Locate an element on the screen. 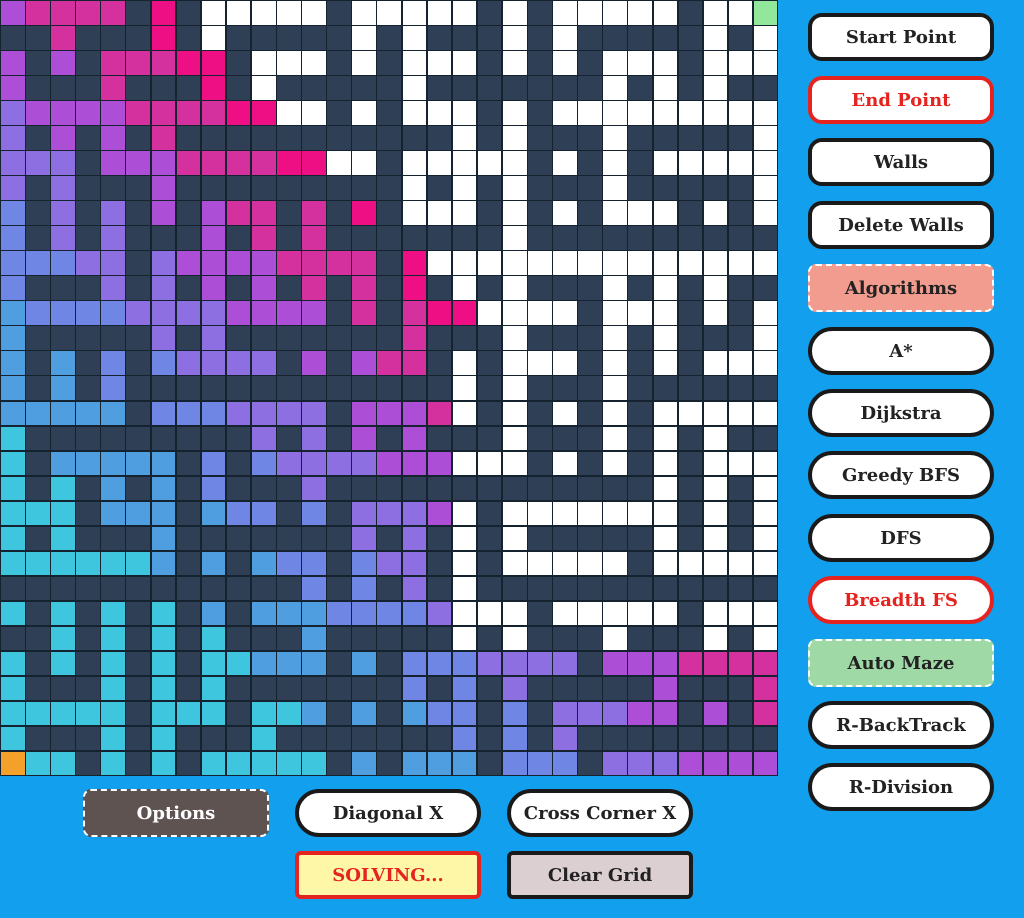 This screenshot has height=918, width=1024. walls-button: Walls is located at coordinates (901, 162).